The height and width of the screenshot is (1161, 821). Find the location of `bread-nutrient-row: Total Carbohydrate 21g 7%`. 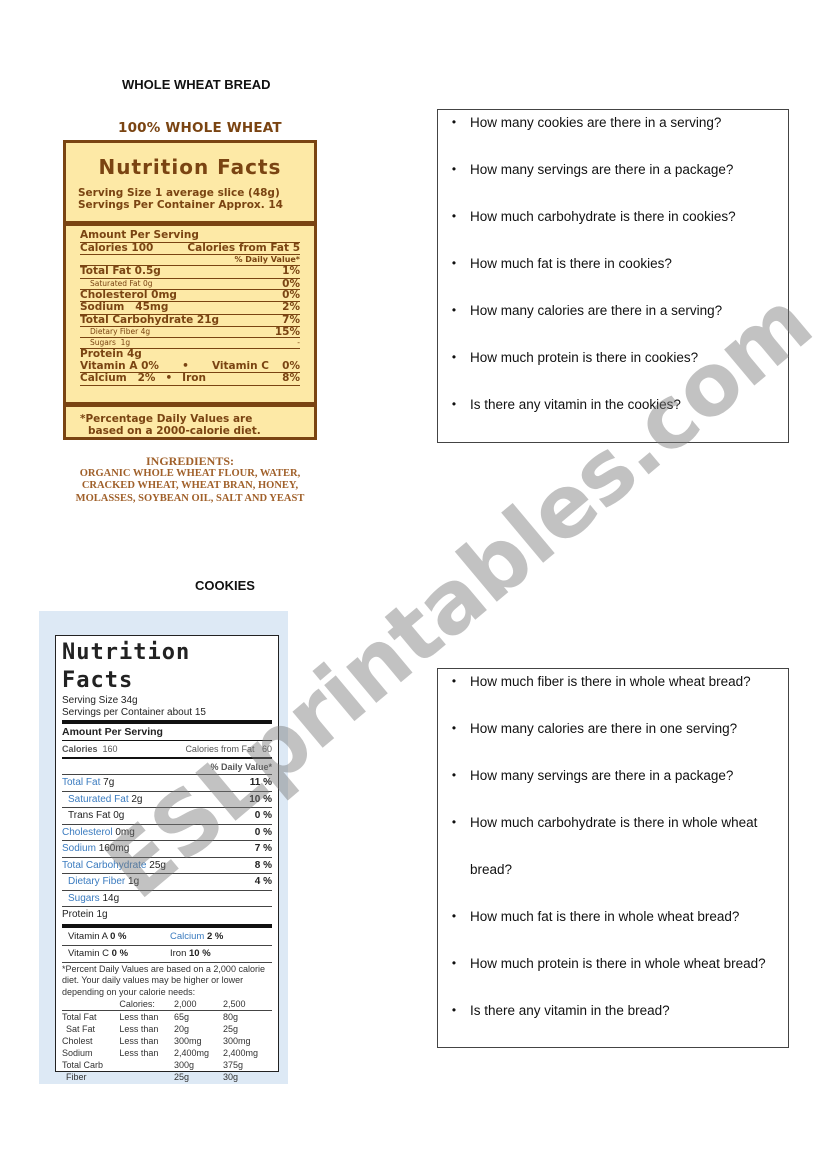

bread-nutrient-row: Total Carbohydrate 21g 7% is located at coordinates (190, 320).